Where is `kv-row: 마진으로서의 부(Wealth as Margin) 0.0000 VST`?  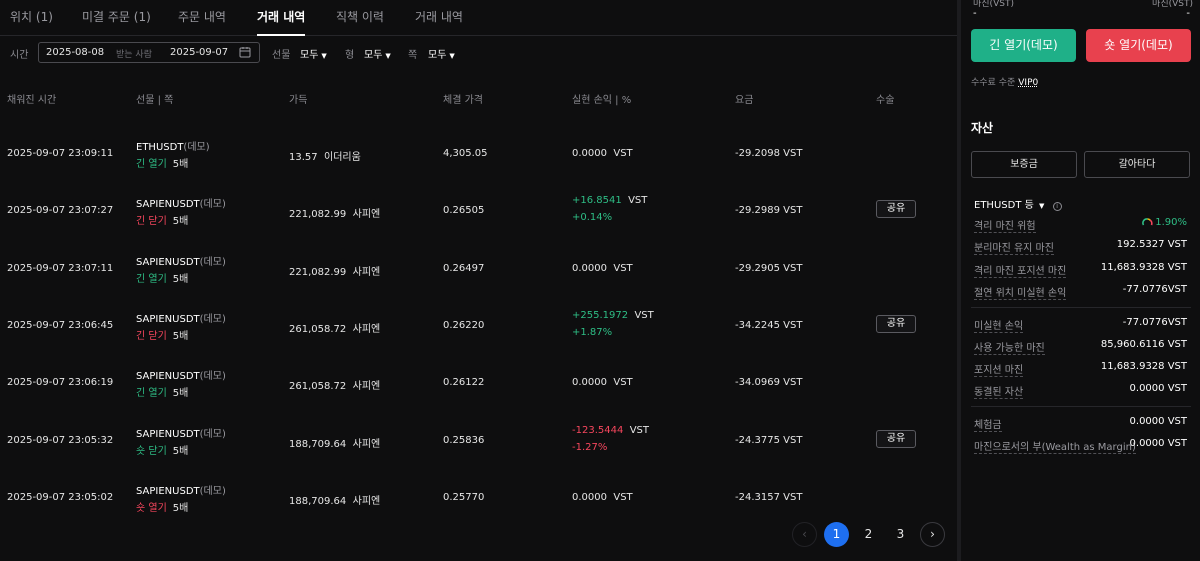
kv-row: 마진으로서의 부(Wealth as Margin) 0.0000 VST is located at coordinates (1080, 446).